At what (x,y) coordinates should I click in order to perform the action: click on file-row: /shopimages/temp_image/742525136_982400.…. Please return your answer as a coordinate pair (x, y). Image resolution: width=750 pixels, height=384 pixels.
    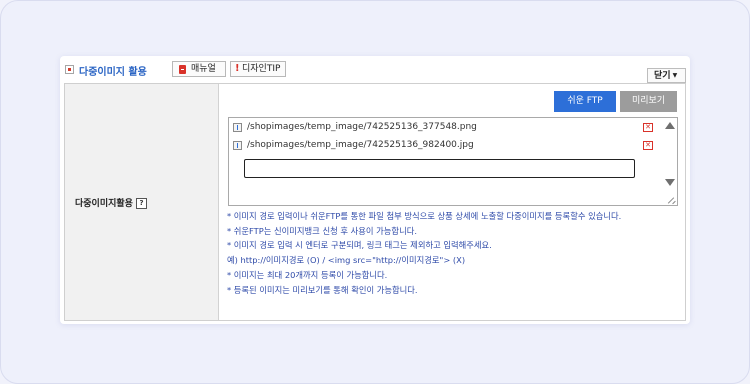
    Looking at the image, I should click on (446, 146).